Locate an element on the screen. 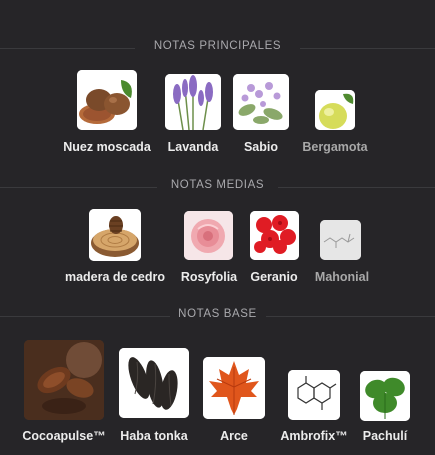  note-bergamota: Bergamota is located at coordinates (335, 113).